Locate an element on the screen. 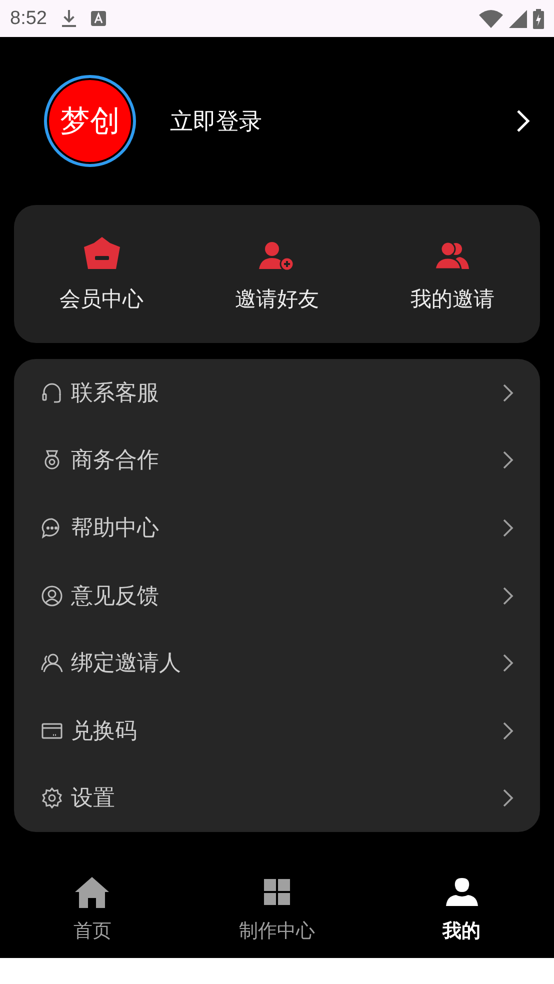 Image resolution: width=554 pixels, height=984 pixels. menu-item: 绑定邀请人 is located at coordinates (277, 663).